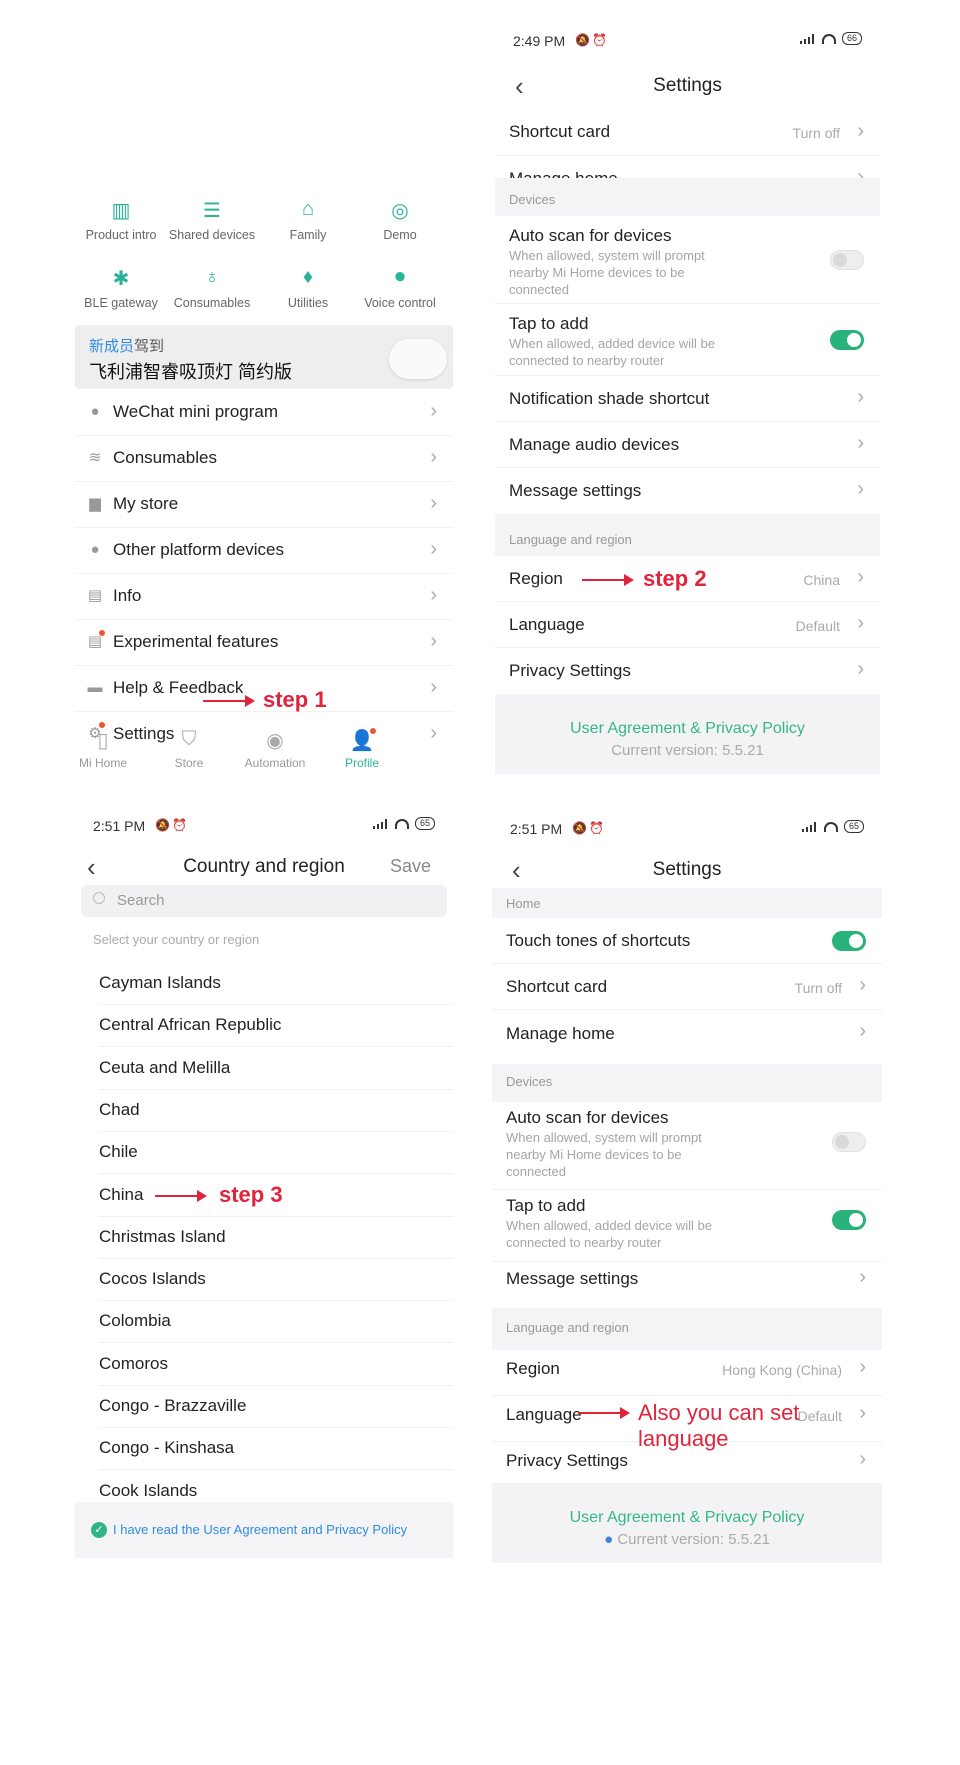 This screenshot has height=1765, width=960. Describe the element at coordinates (264, 1280) in the screenshot. I see `country-item: Cocos Islands` at that location.